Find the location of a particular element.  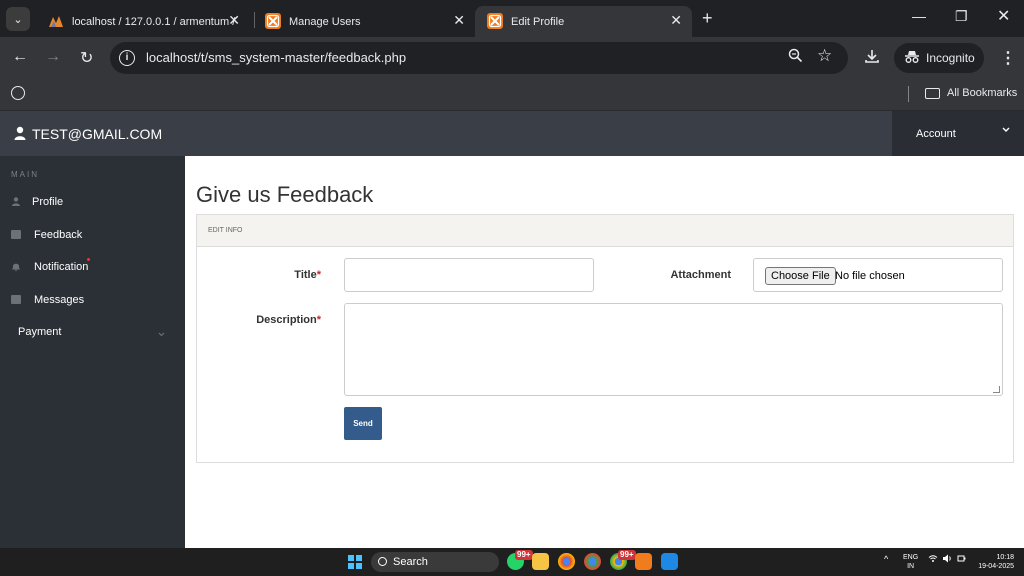

tab-title: Edit Profile is located at coordinates (538, 21).